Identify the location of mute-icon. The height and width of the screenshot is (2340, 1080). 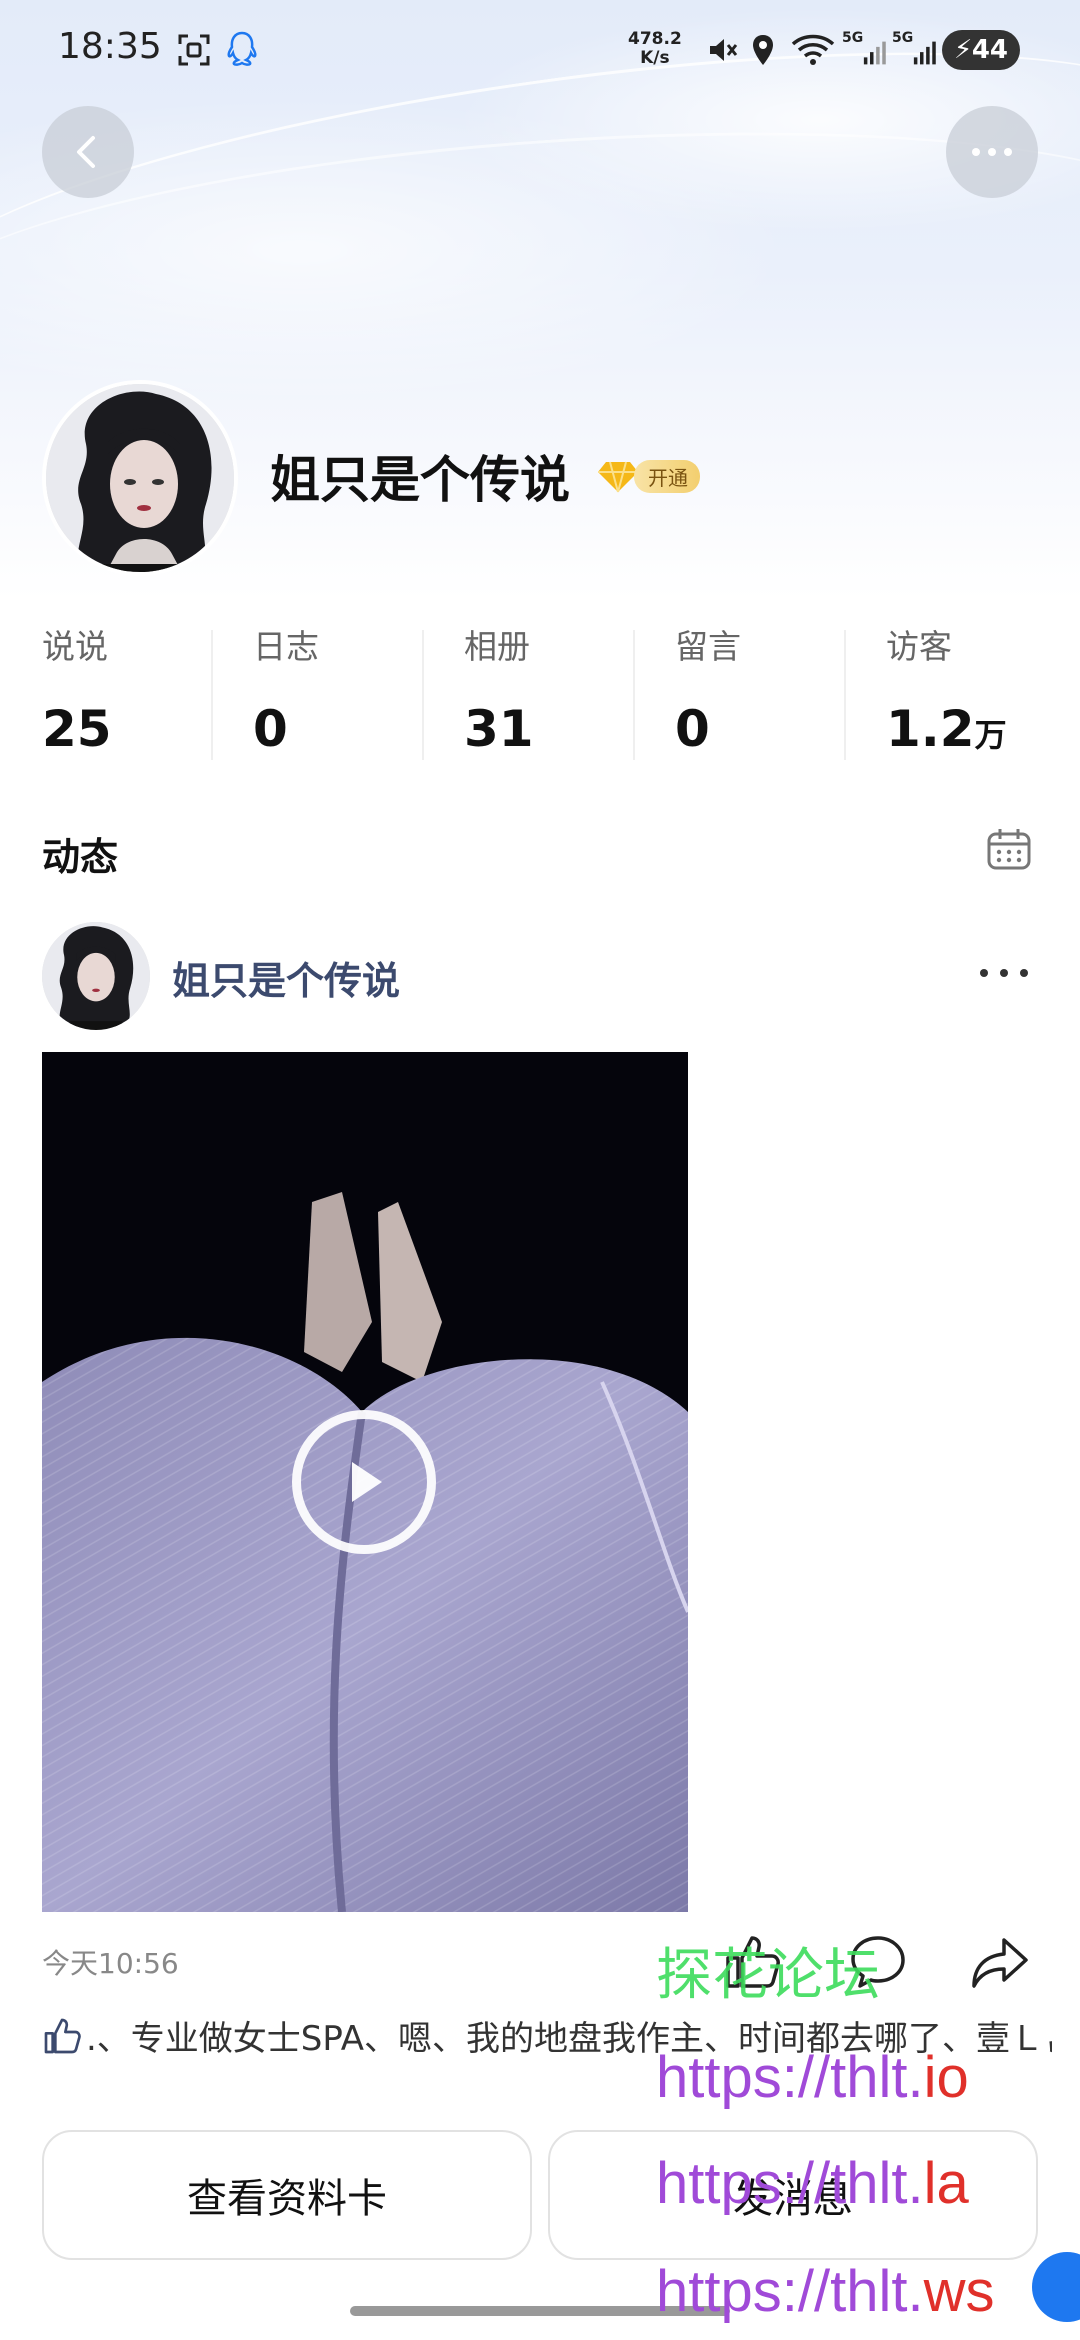
(722, 50).